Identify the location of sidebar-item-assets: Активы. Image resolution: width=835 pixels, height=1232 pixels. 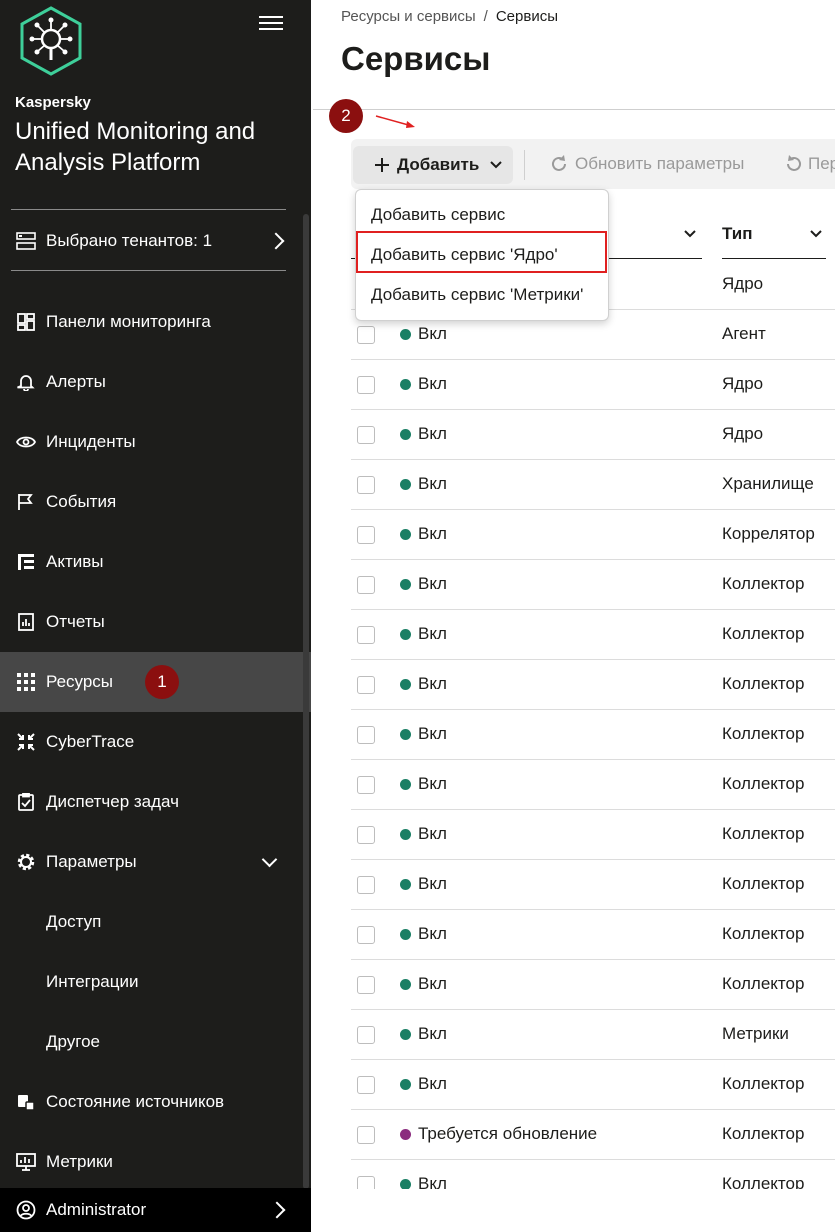
(155, 562).